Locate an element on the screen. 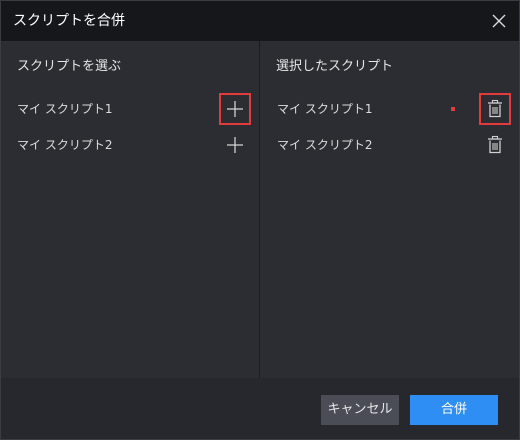 The image size is (520, 440). close-icon is located at coordinates (499, 21).